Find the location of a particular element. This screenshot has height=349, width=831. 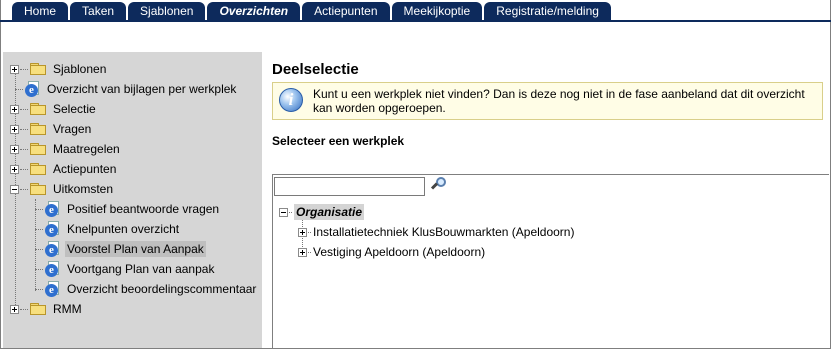

sidebar-item-positief-beantwoorde-vragen: e Positief beantwoorde vragen is located at coordinates (128, 209).